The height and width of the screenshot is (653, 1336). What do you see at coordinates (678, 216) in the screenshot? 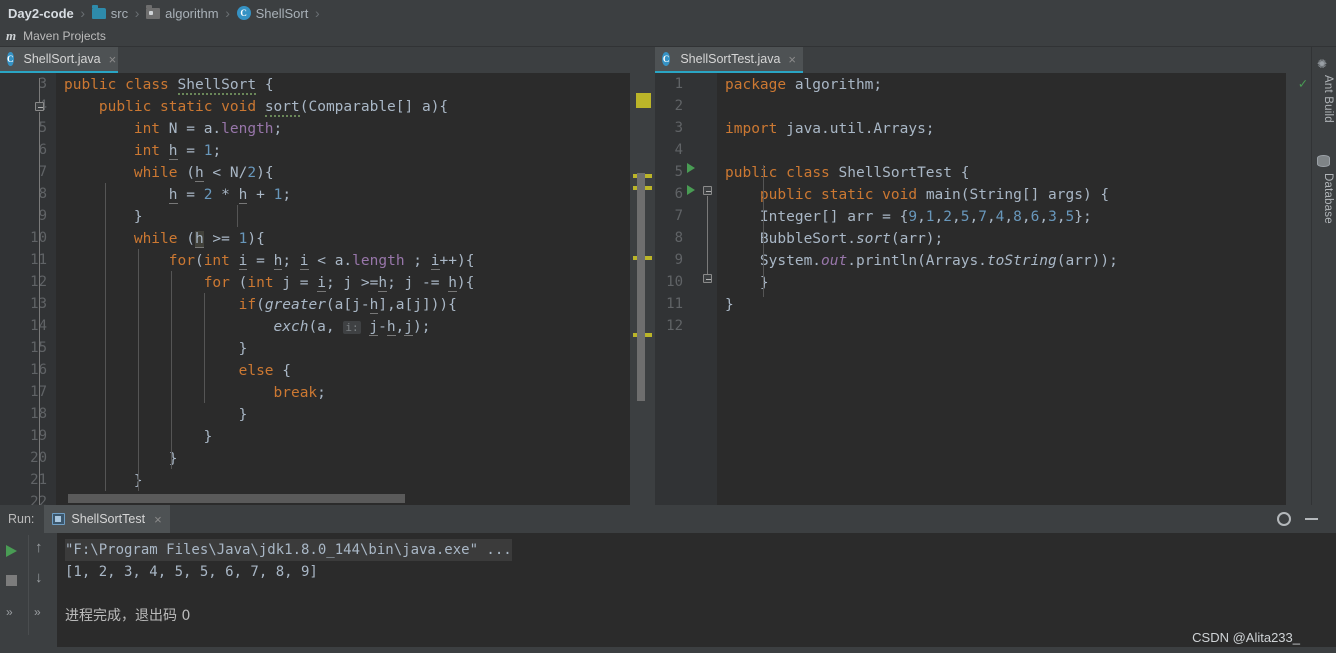
I see `line-number: 7` at bounding box center [678, 216].